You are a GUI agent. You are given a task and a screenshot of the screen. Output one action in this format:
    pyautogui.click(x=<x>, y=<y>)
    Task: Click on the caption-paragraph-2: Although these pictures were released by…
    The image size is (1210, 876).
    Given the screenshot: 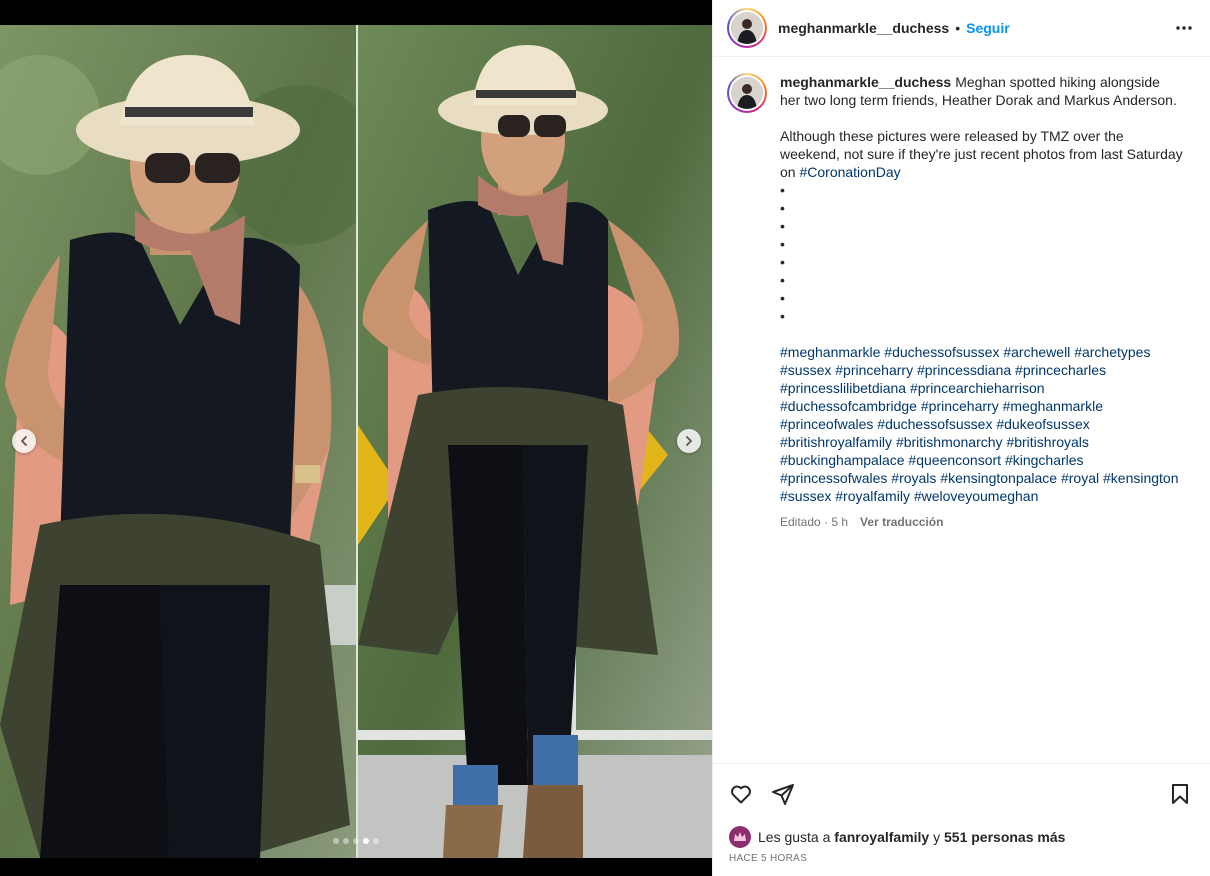 What is the action you would take?
    pyautogui.click(x=982, y=154)
    